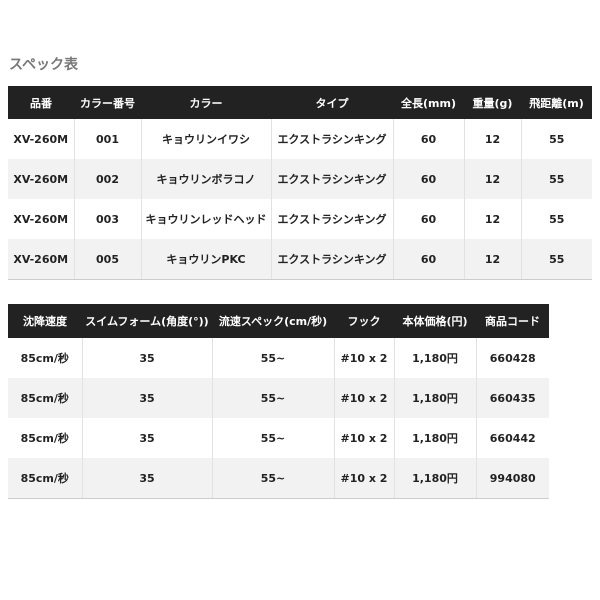 This screenshot has height=600, width=600. Describe the element at coordinates (205, 219) in the screenshot. I see `cell-color: キョウリンレッドヘッド` at that location.